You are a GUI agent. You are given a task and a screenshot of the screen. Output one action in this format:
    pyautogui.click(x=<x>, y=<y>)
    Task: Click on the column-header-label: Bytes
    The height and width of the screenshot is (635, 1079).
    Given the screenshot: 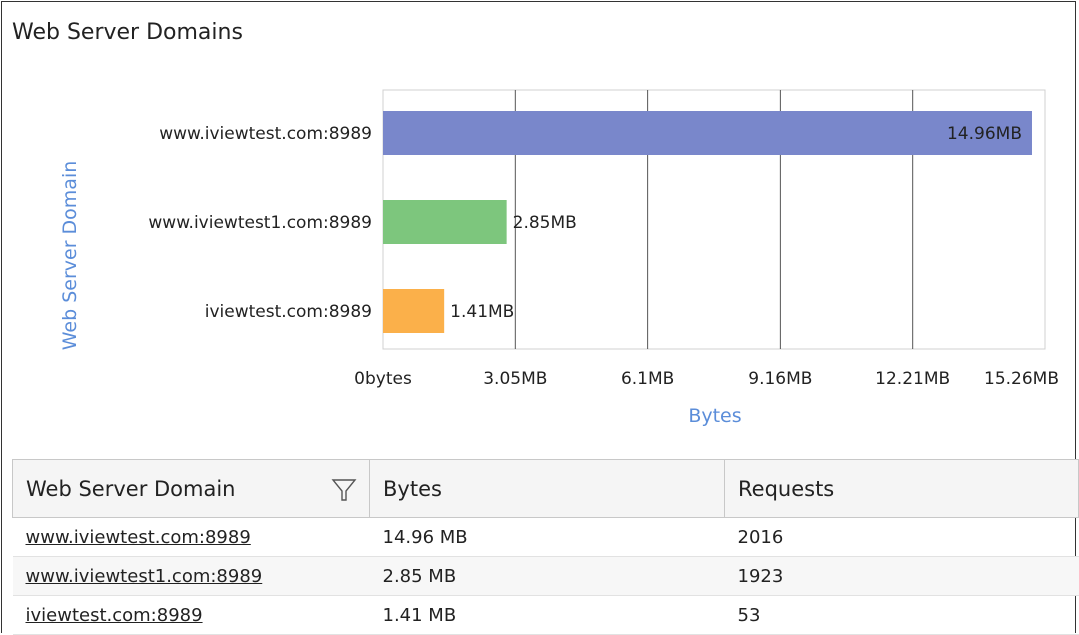 What is the action you would take?
    pyautogui.click(x=412, y=488)
    